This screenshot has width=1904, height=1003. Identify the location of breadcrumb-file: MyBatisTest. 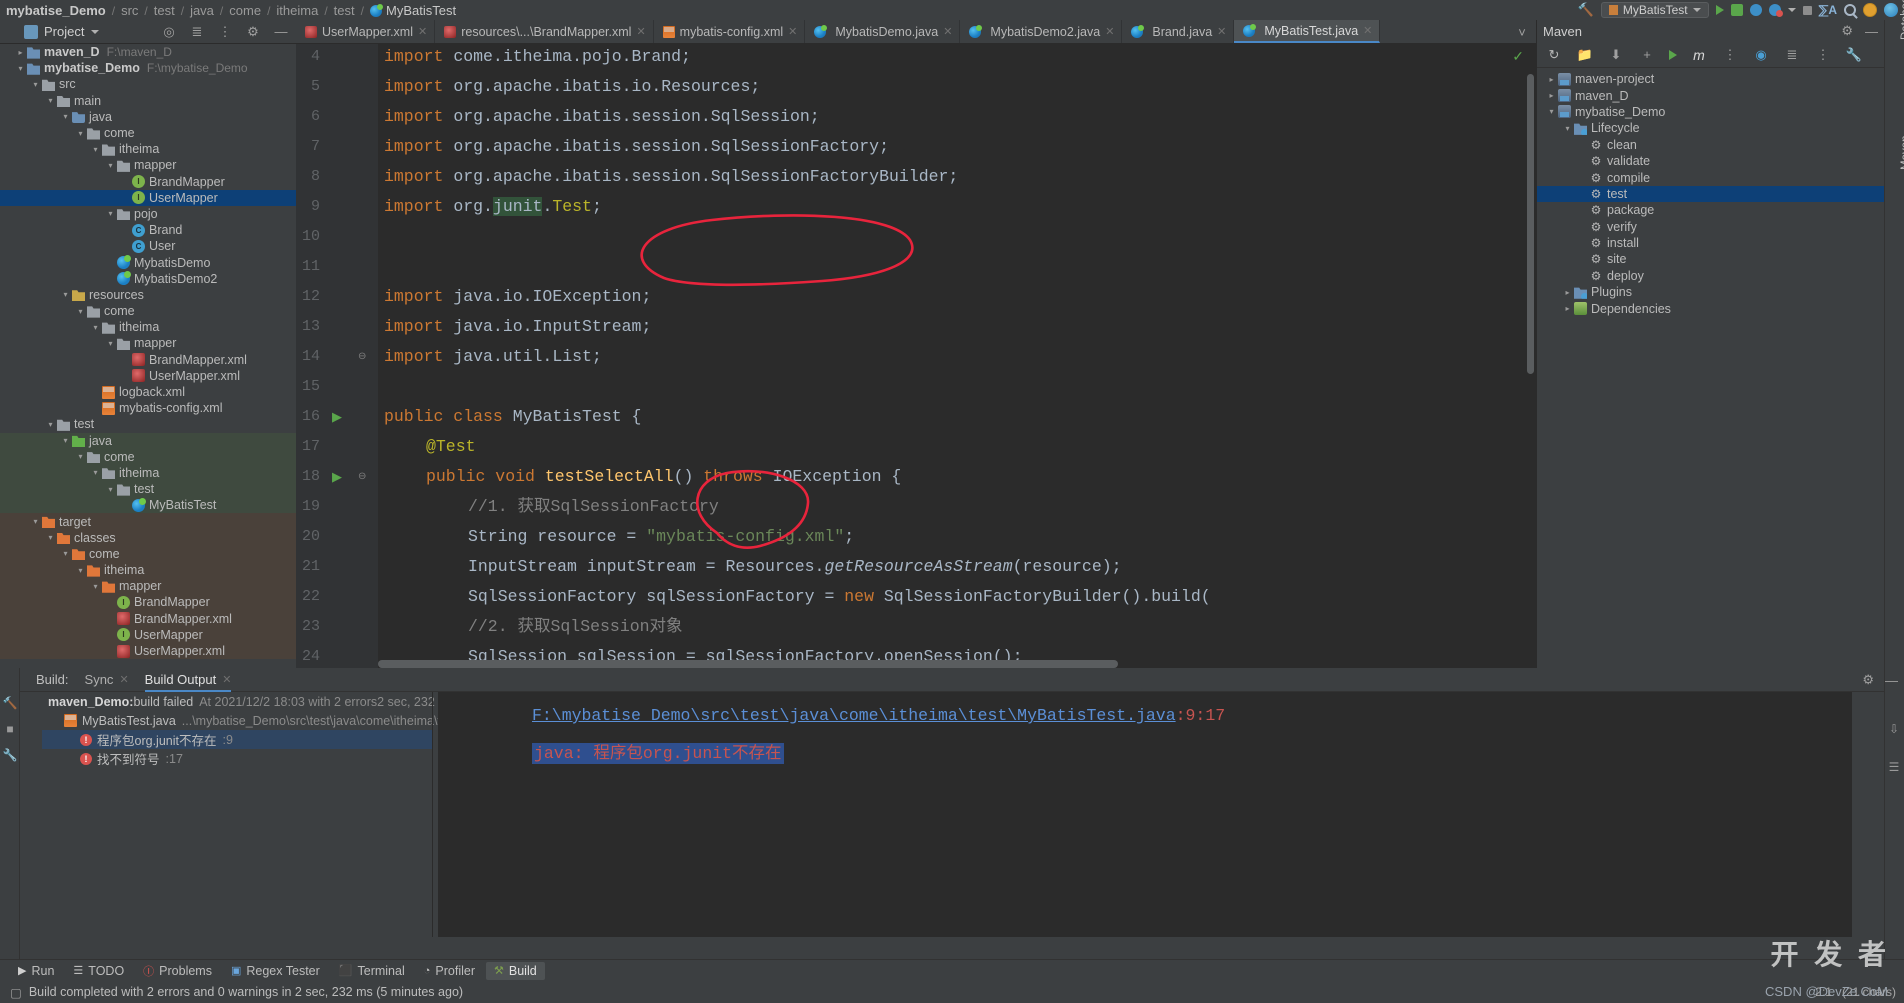
(421, 10).